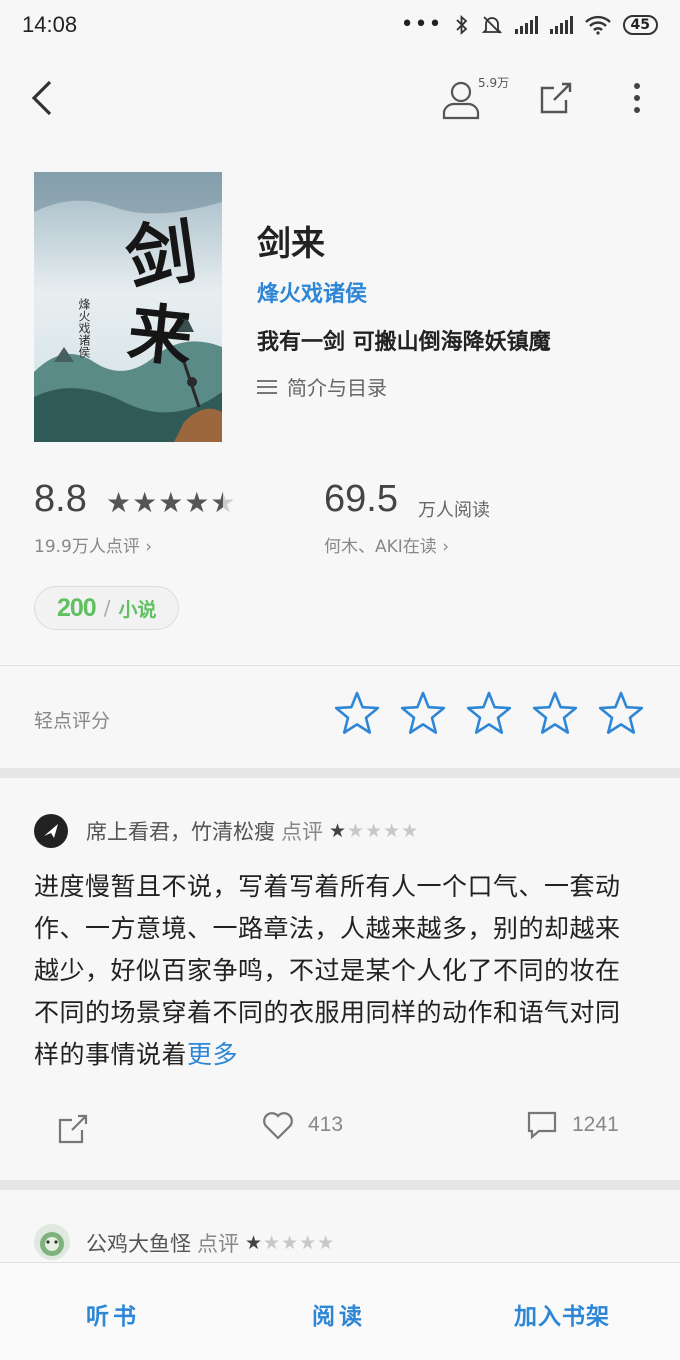 The width and height of the screenshot is (680, 1360). I want to click on rating-count-link: 19.9万人点评 ›, so click(93, 544).